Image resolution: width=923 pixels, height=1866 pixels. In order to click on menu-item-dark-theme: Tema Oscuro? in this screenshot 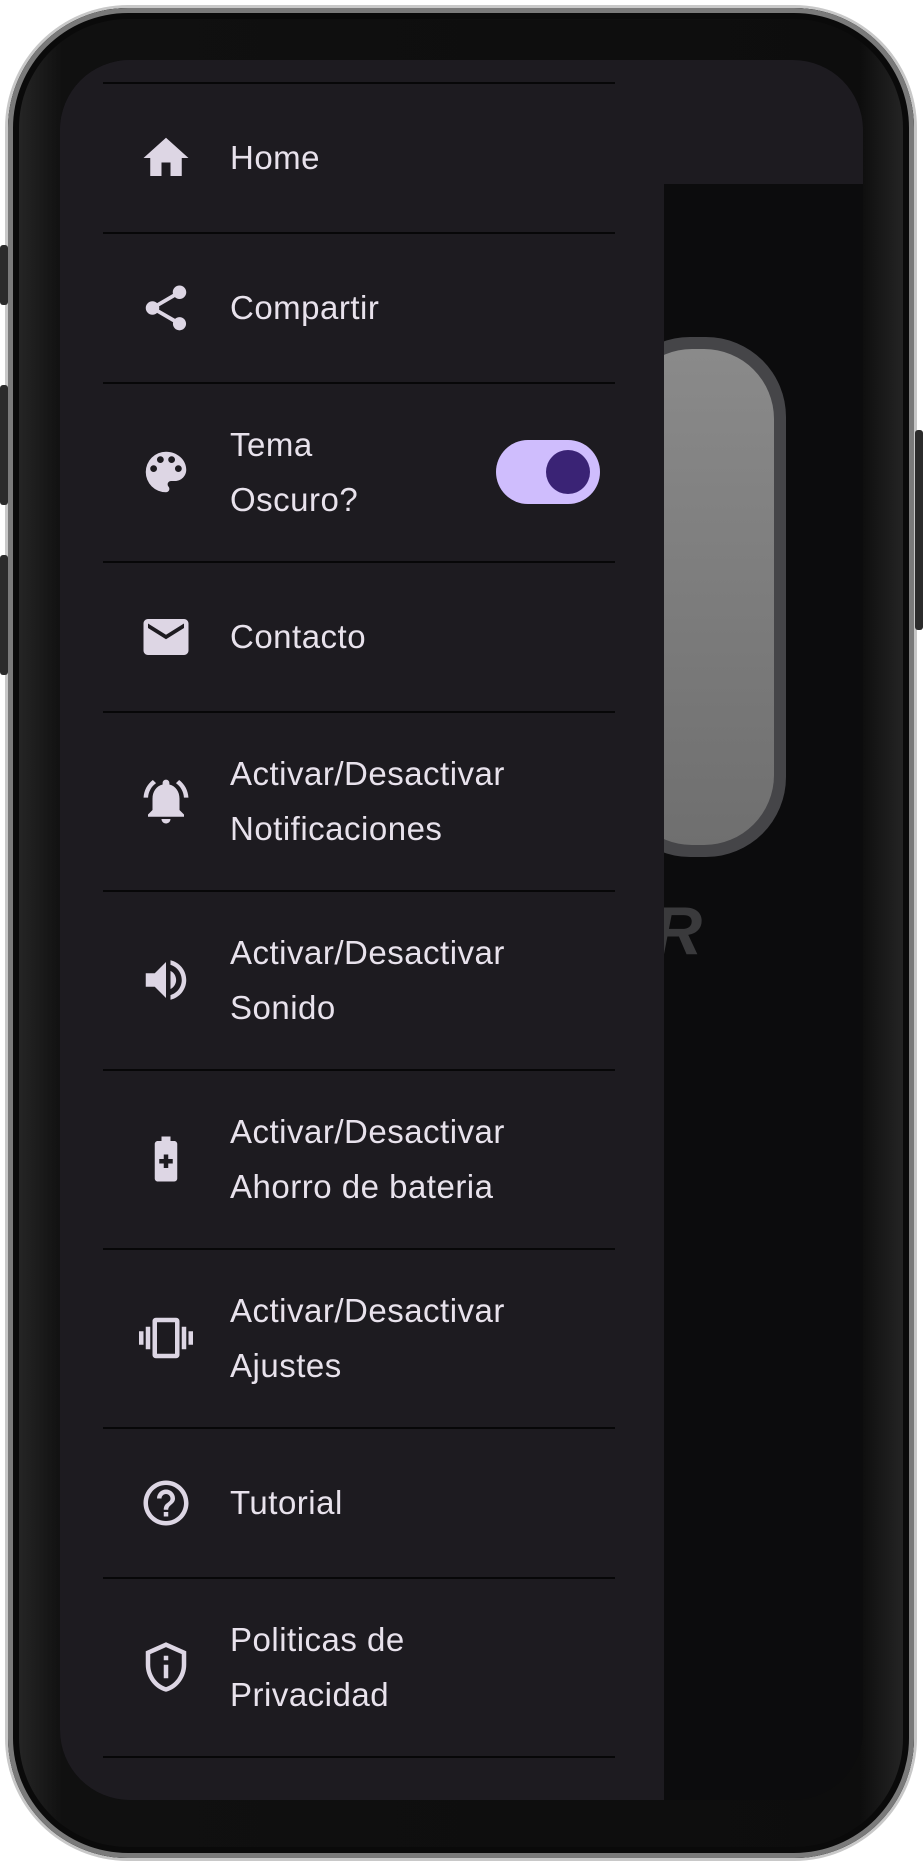, I will do `click(359, 472)`.